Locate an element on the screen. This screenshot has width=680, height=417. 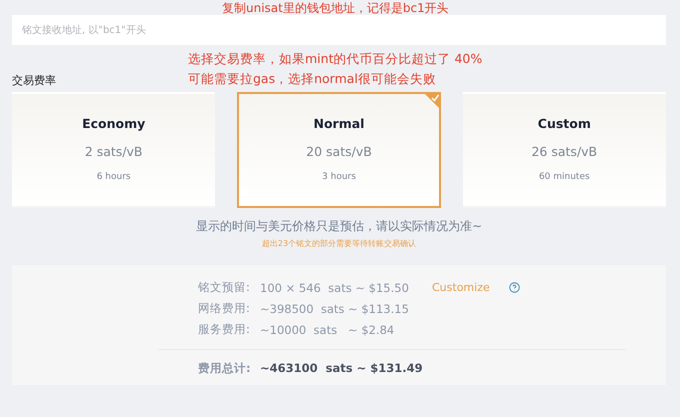
estimate-note: 显示的时间与美元价格只是预估，请以实际情况为准~ is located at coordinates (339, 226).